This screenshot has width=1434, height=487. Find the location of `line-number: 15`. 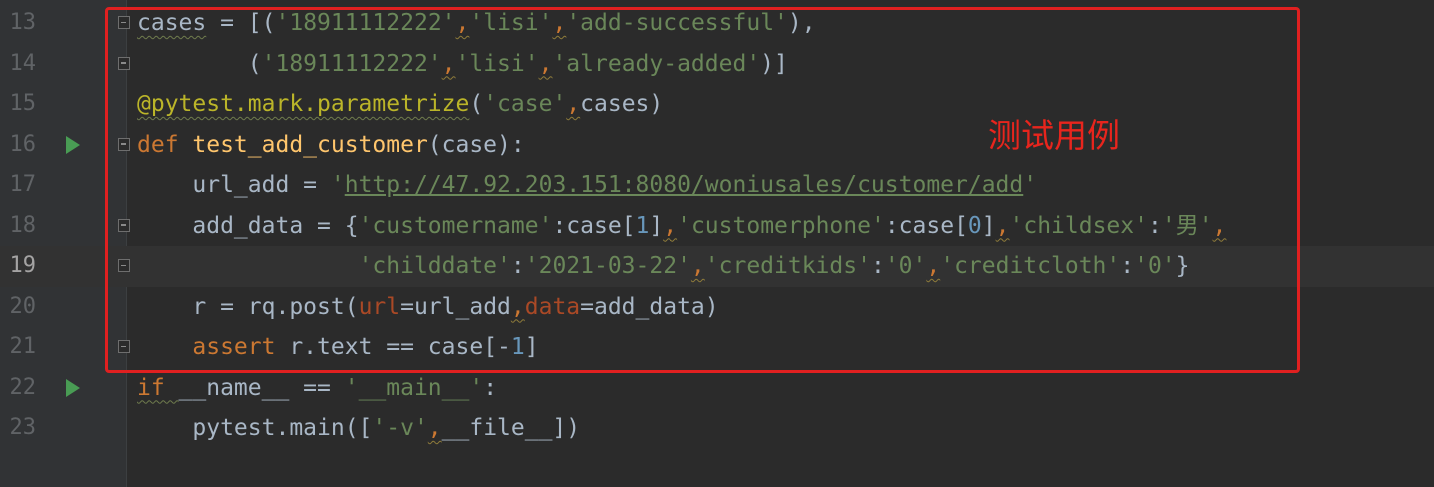

line-number: 15 is located at coordinates (23, 103).